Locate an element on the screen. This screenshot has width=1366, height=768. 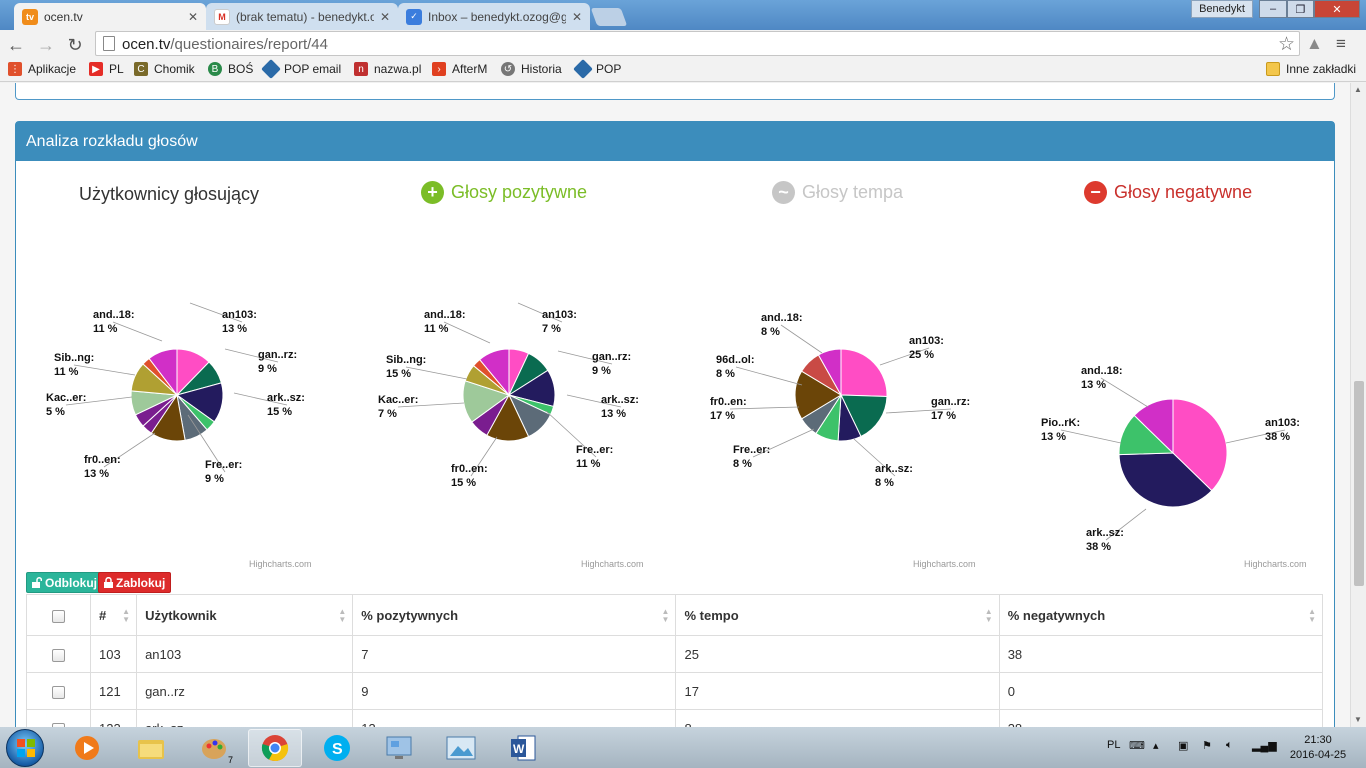
scroll-down-icon: ▼ is located at coordinates (1358, 719).